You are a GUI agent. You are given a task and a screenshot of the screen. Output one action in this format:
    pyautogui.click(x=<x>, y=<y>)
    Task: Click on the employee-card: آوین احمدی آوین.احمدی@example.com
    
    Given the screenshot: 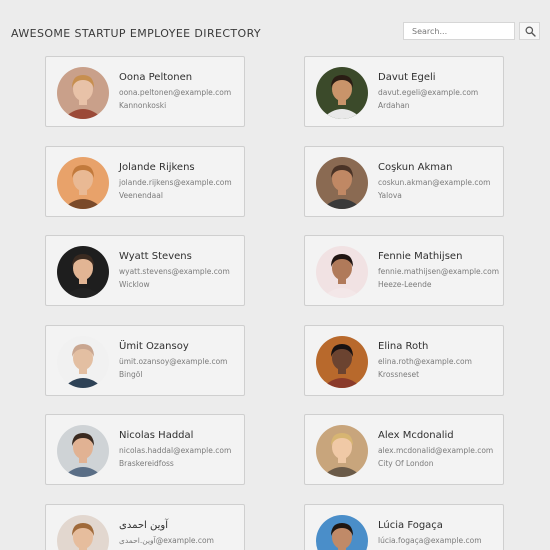 What is the action you would take?
    pyautogui.click(x=145, y=527)
    